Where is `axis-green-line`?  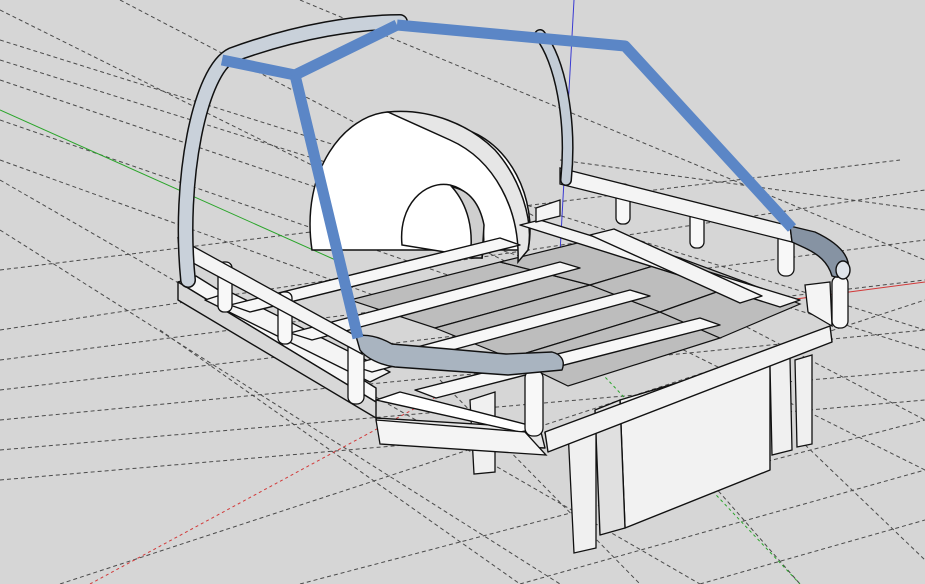 axis-green-line is located at coordinates (170, 186).